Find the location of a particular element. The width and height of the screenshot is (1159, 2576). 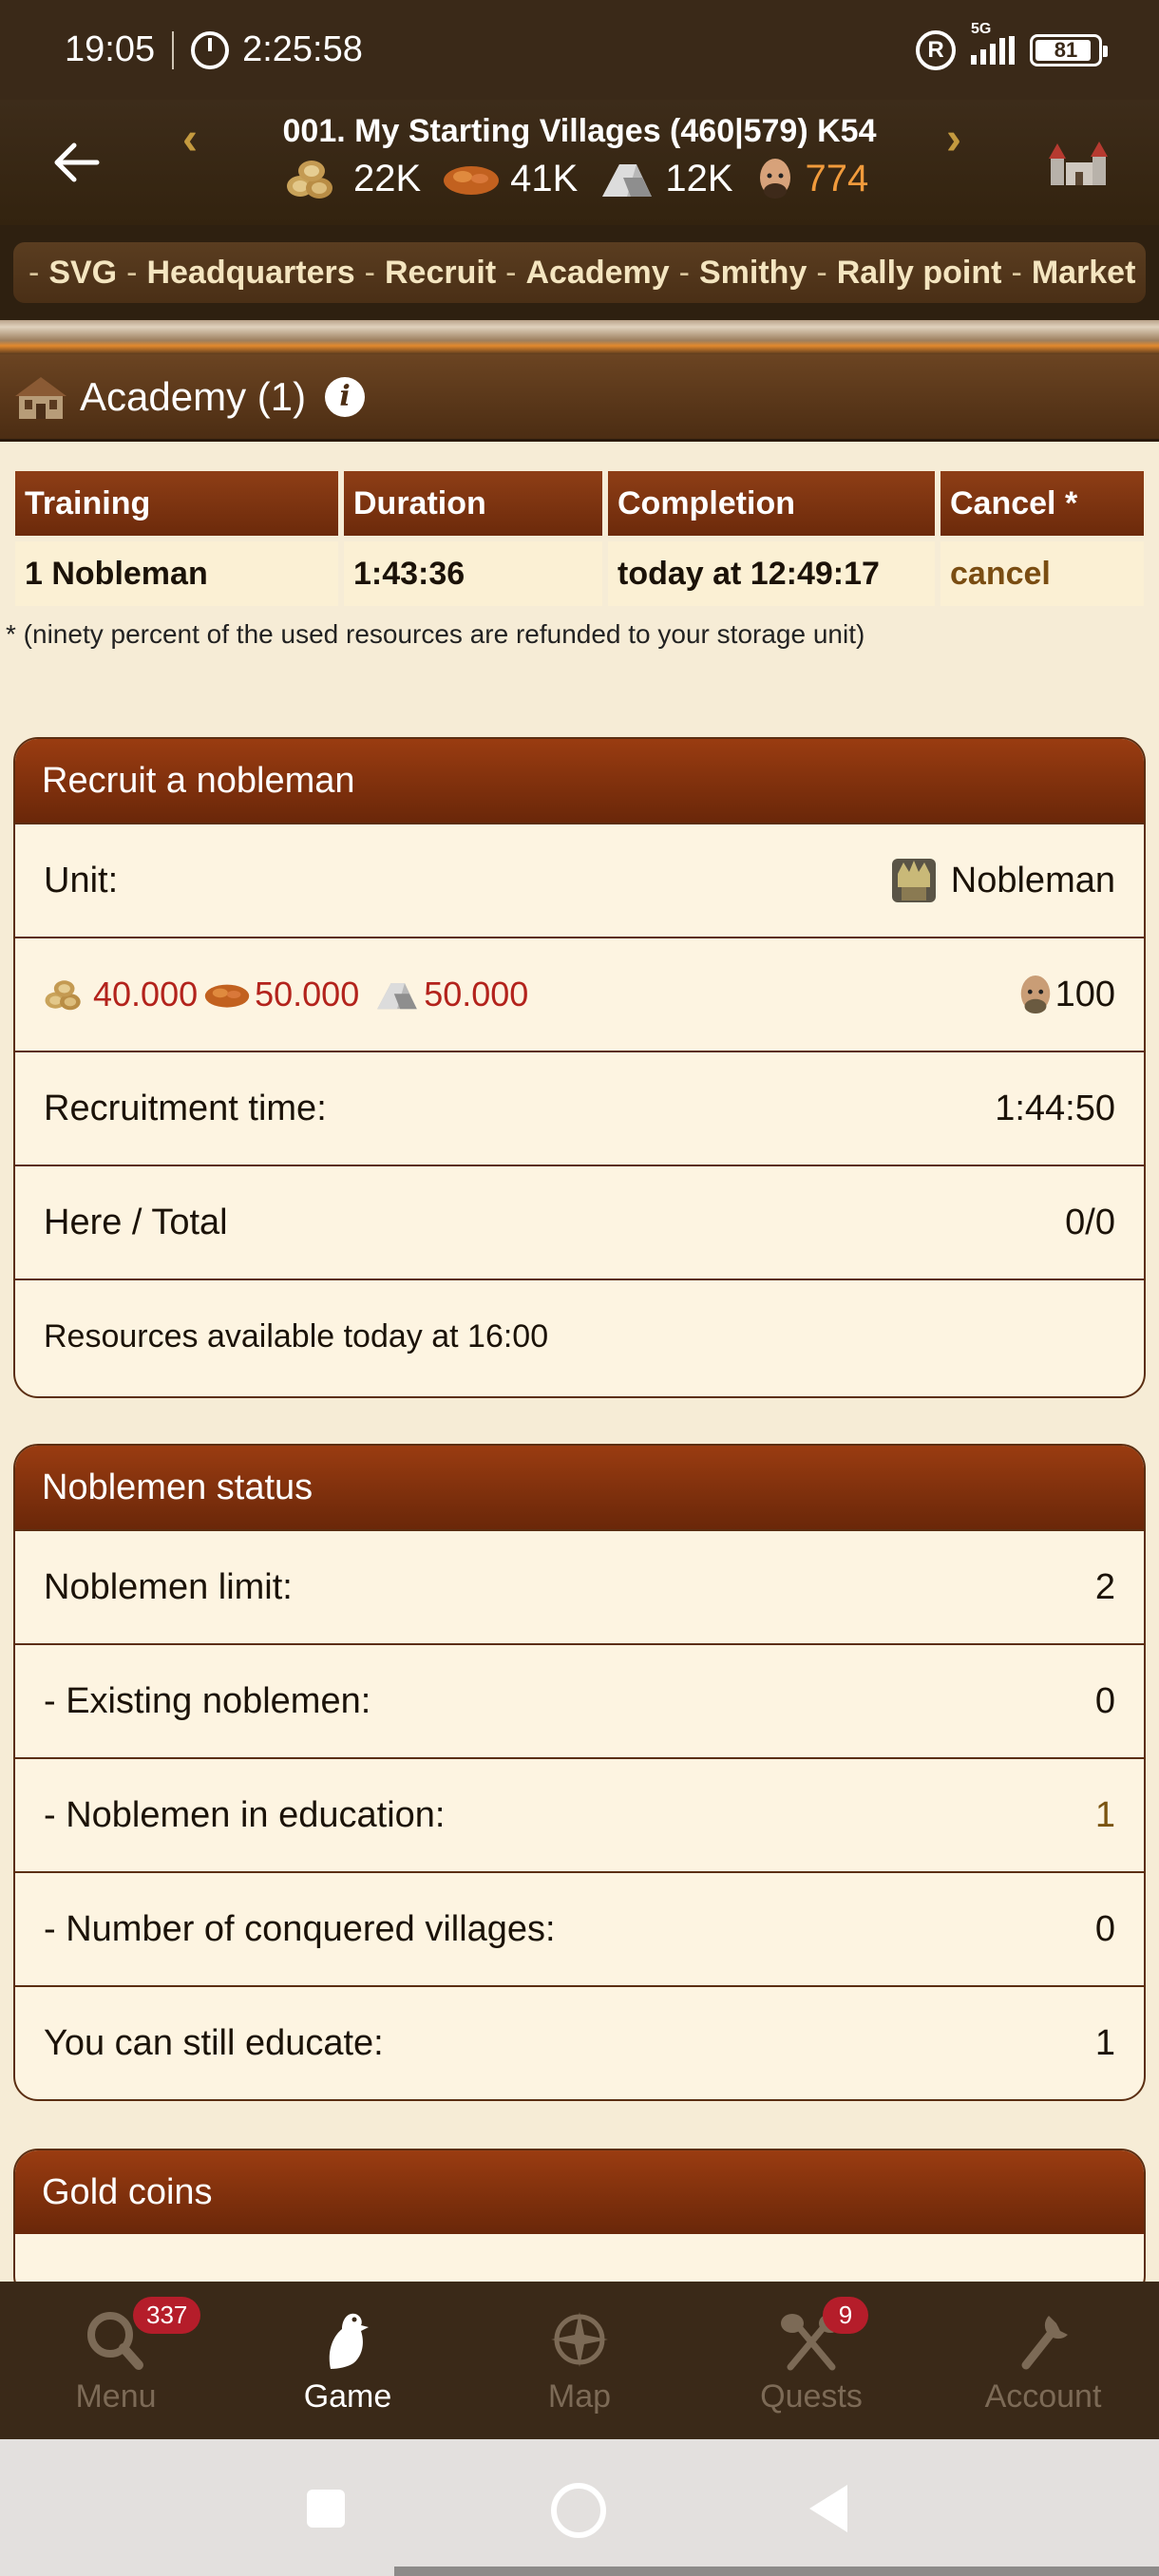

gold-coins-panel: Gold coins is located at coordinates (579, 2225).